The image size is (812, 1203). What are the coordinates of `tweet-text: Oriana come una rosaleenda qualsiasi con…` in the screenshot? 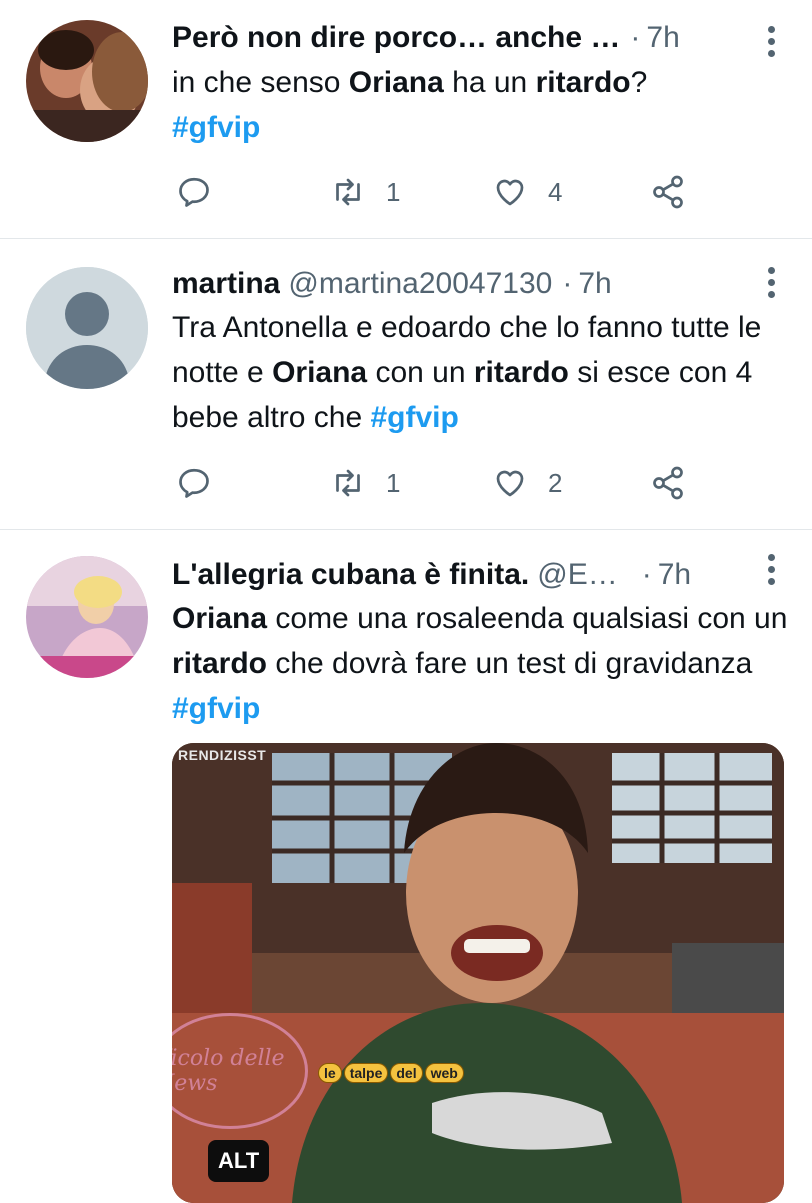 It's located at (480, 663).